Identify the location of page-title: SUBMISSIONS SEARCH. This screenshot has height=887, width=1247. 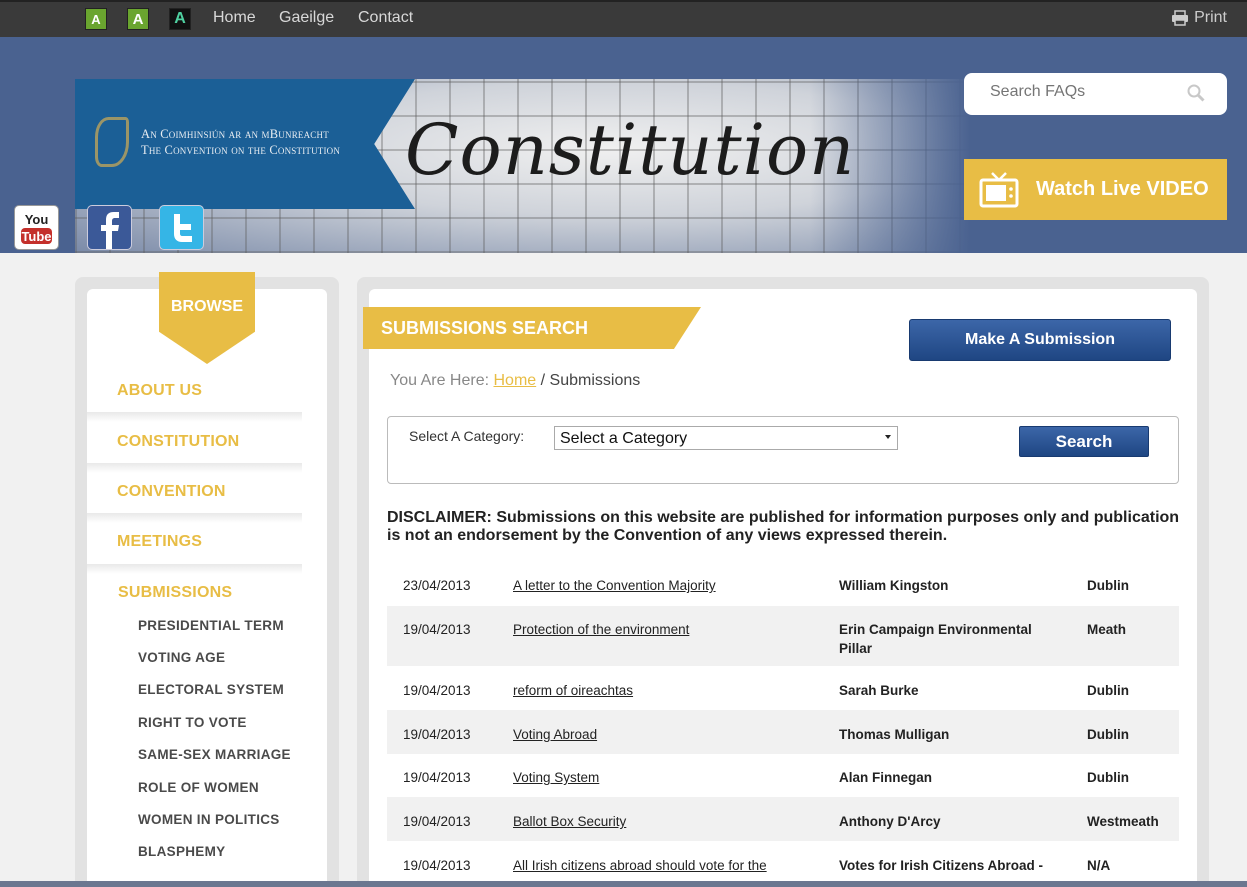
(485, 328).